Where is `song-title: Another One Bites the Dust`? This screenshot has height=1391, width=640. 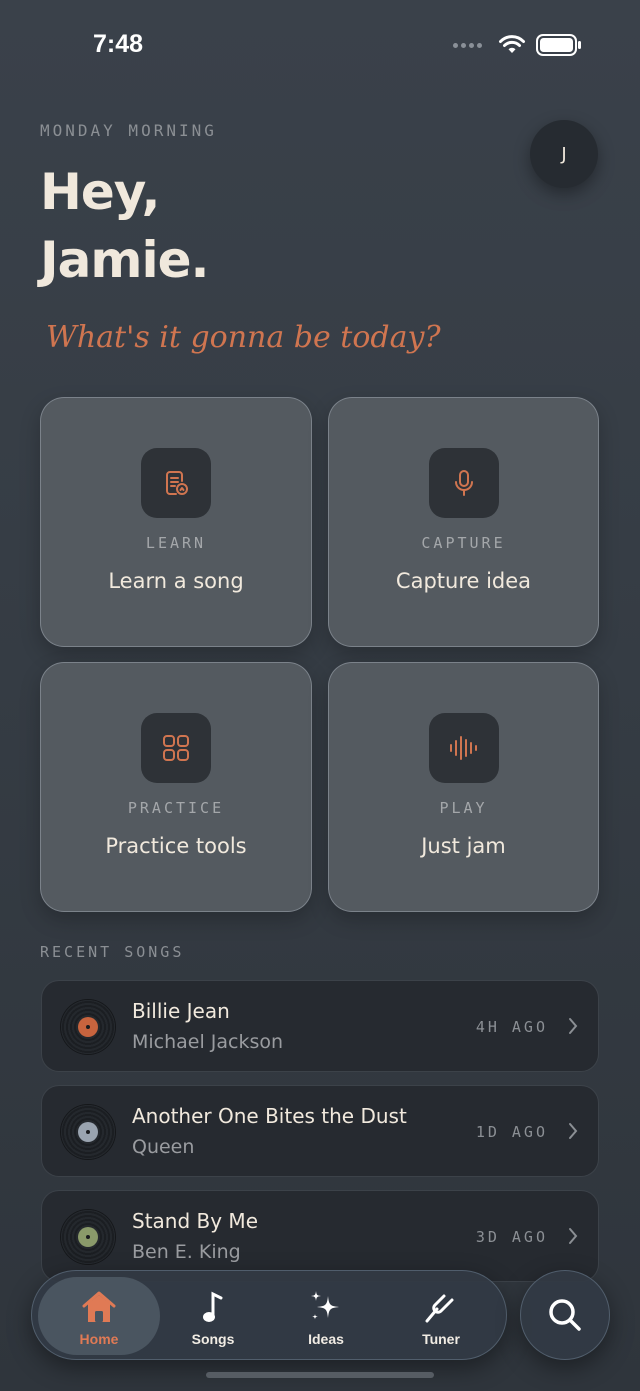 song-title: Another One Bites the Dust is located at coordinates (269, 1116).